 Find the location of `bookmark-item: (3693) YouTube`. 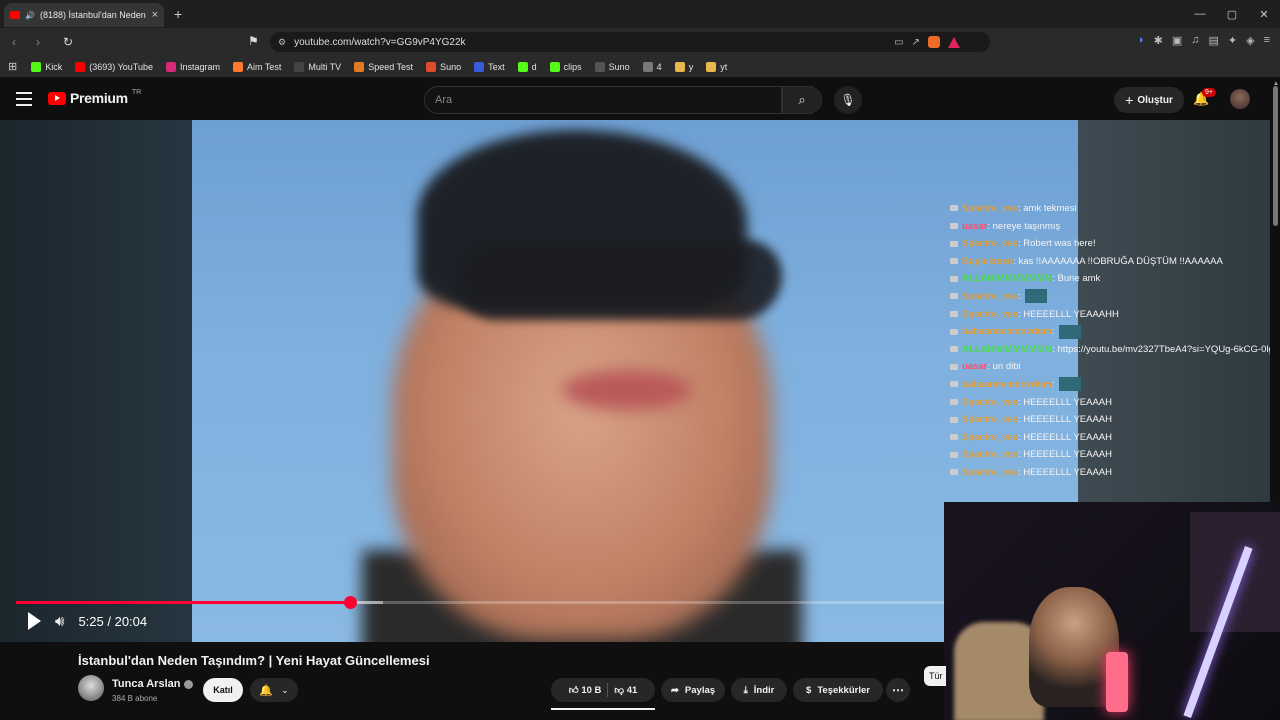

bookmark-item: (3693) YouTube is located at coordinates (114, 66).